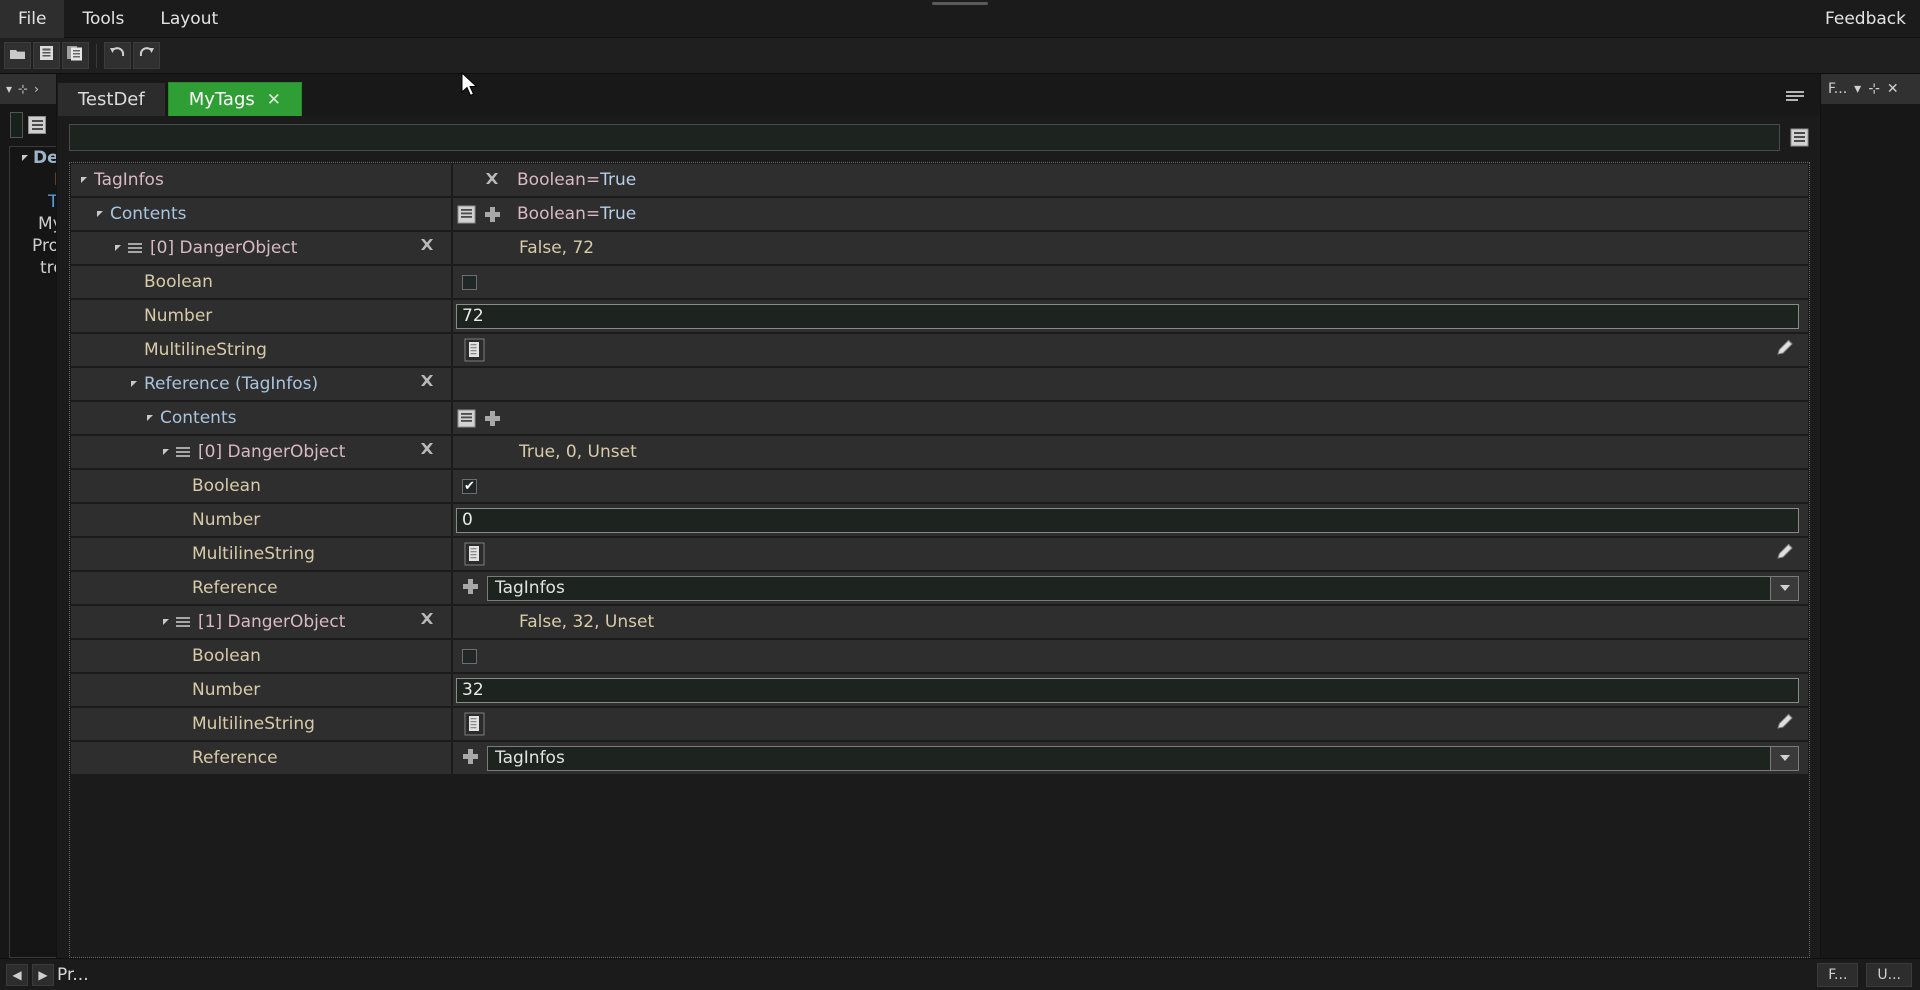 The width and height of the screenshot is (1920, 990). I want to click on property-row: Reference (TagInfos), so click(939, 384).